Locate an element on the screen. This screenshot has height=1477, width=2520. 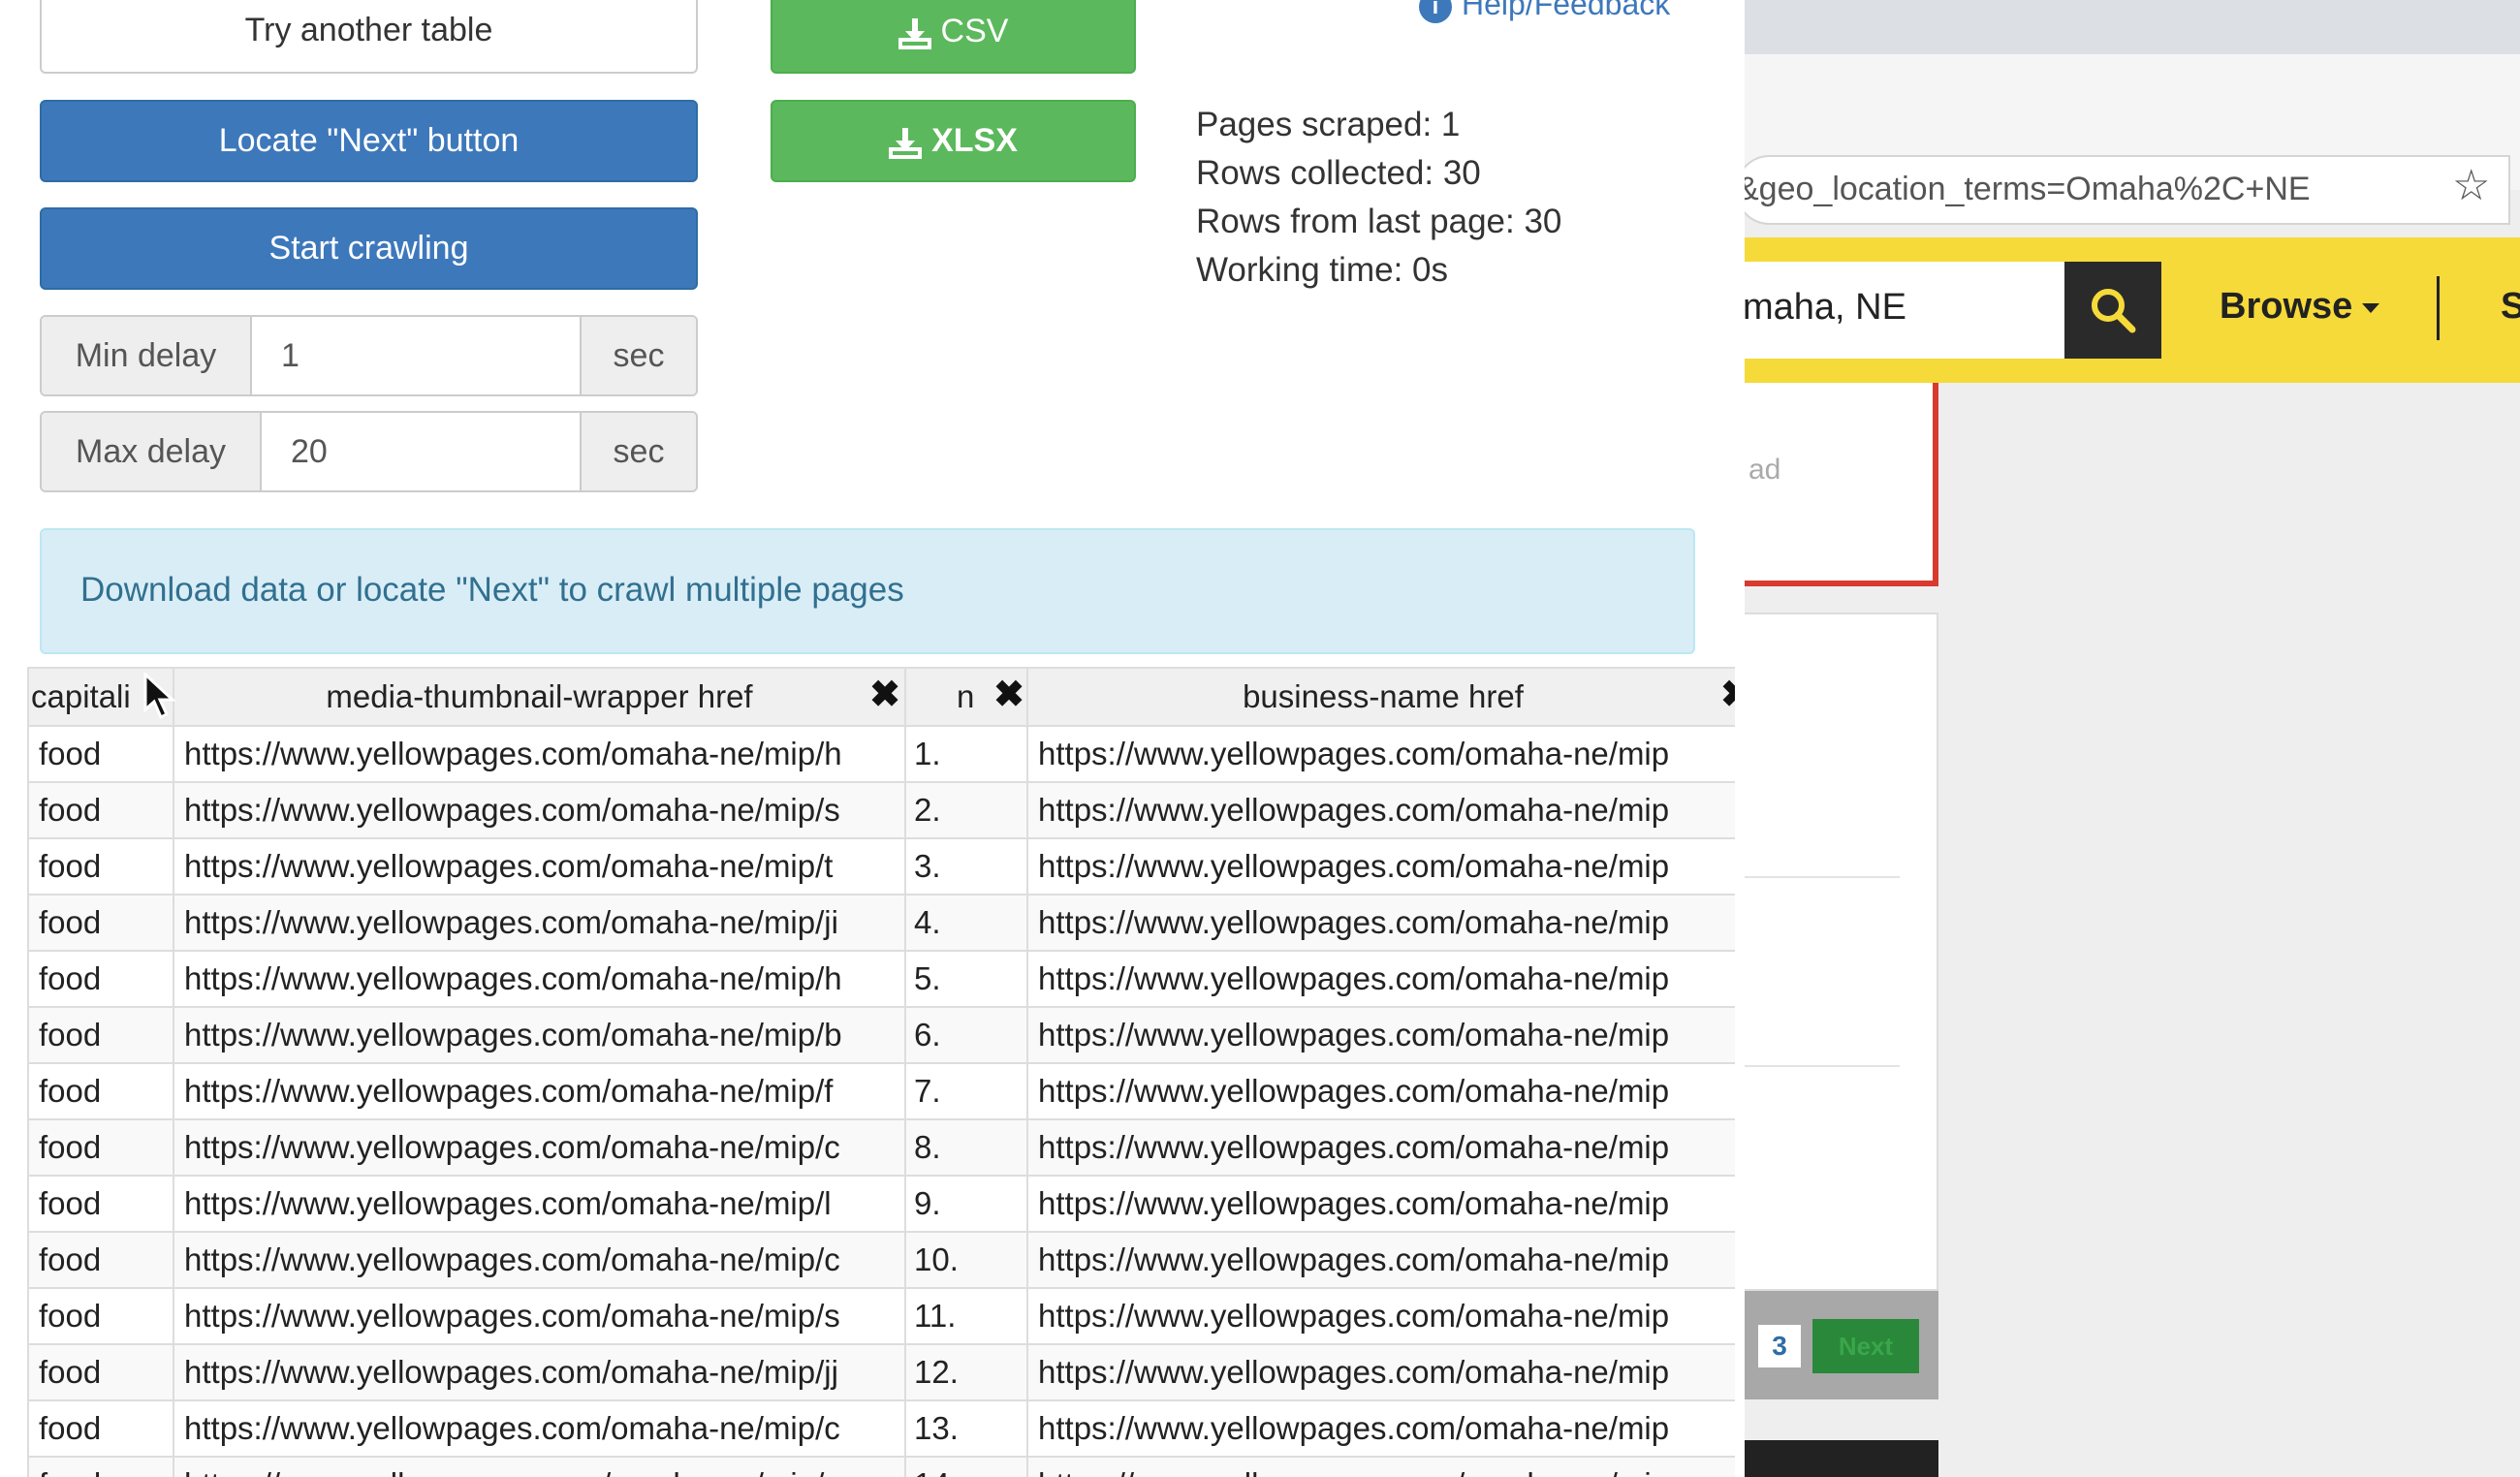
table-cell: 10. is located at coordinates (966, 1260).